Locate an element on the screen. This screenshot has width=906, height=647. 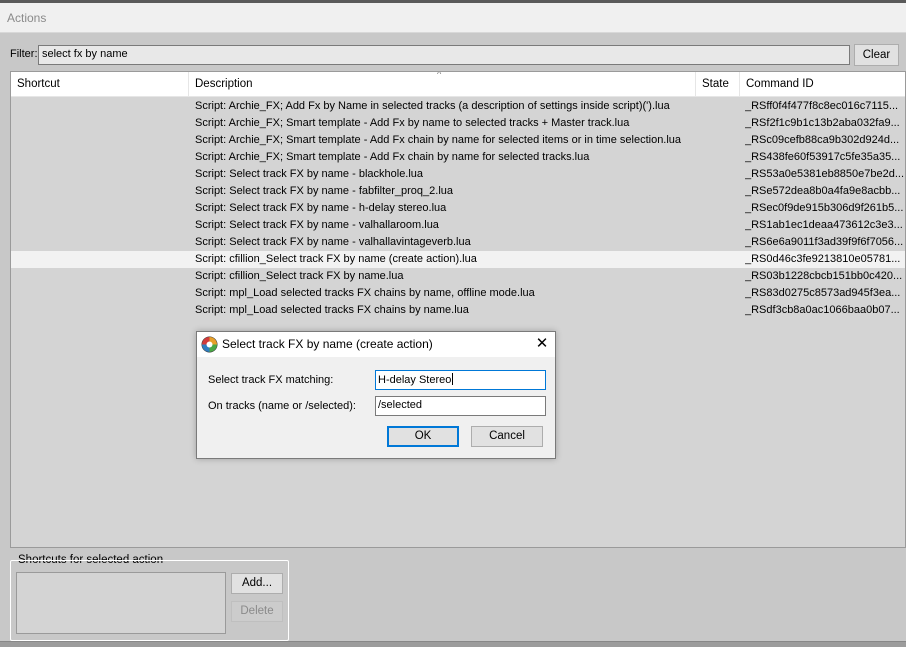
clear-button: Clear is located at coordinates (876, 55).